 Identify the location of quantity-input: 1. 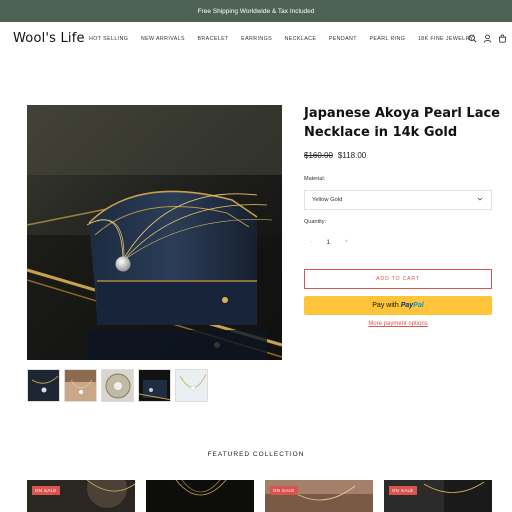
(328, 242).